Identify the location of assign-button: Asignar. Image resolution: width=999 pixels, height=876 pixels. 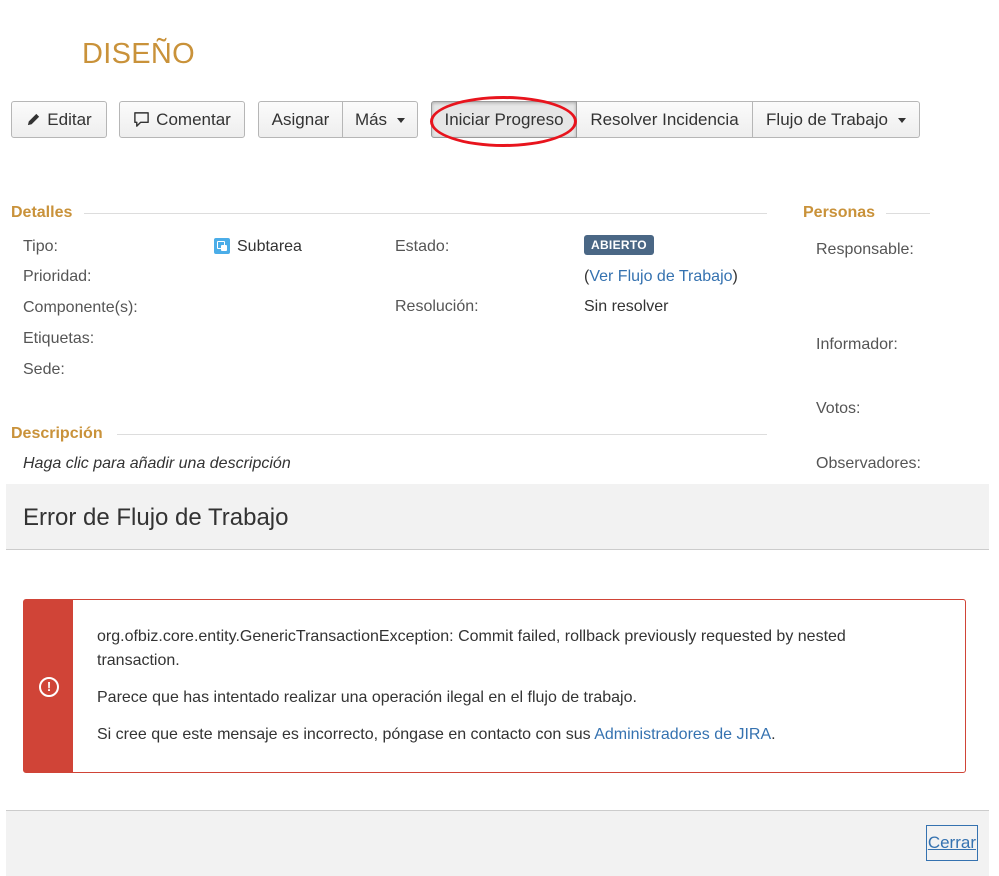
(300, 119).